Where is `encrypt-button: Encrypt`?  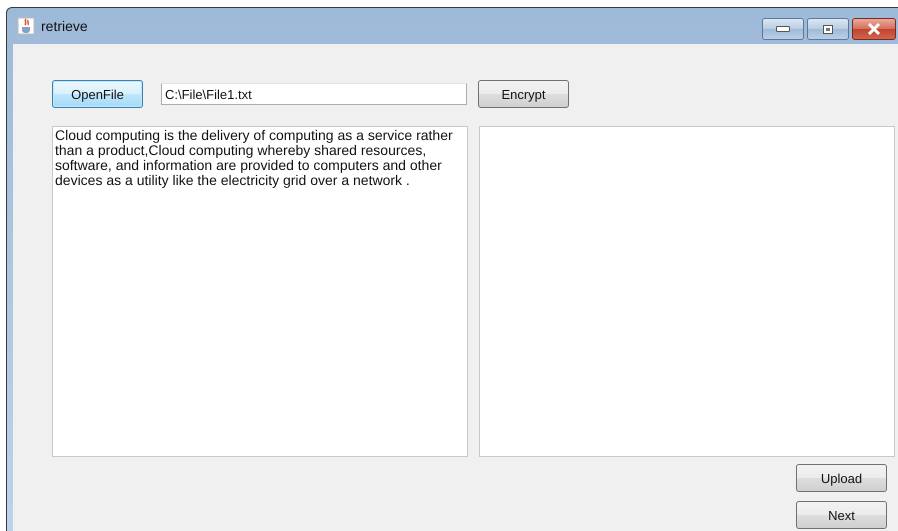
encrypt-button: Encrypt is located at coordinates (523, 94).